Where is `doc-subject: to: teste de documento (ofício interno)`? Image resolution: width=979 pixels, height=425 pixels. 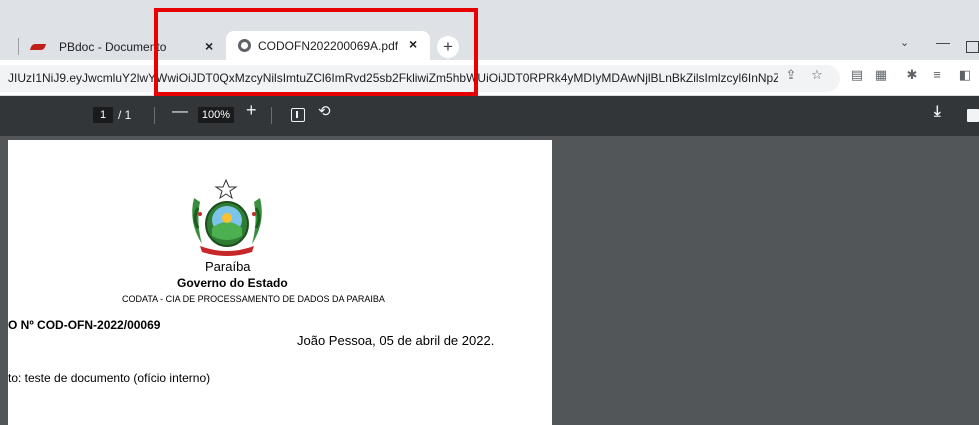 doc-subject: to: teste de documento (ofício interno) is located at coordinates (109, 378).